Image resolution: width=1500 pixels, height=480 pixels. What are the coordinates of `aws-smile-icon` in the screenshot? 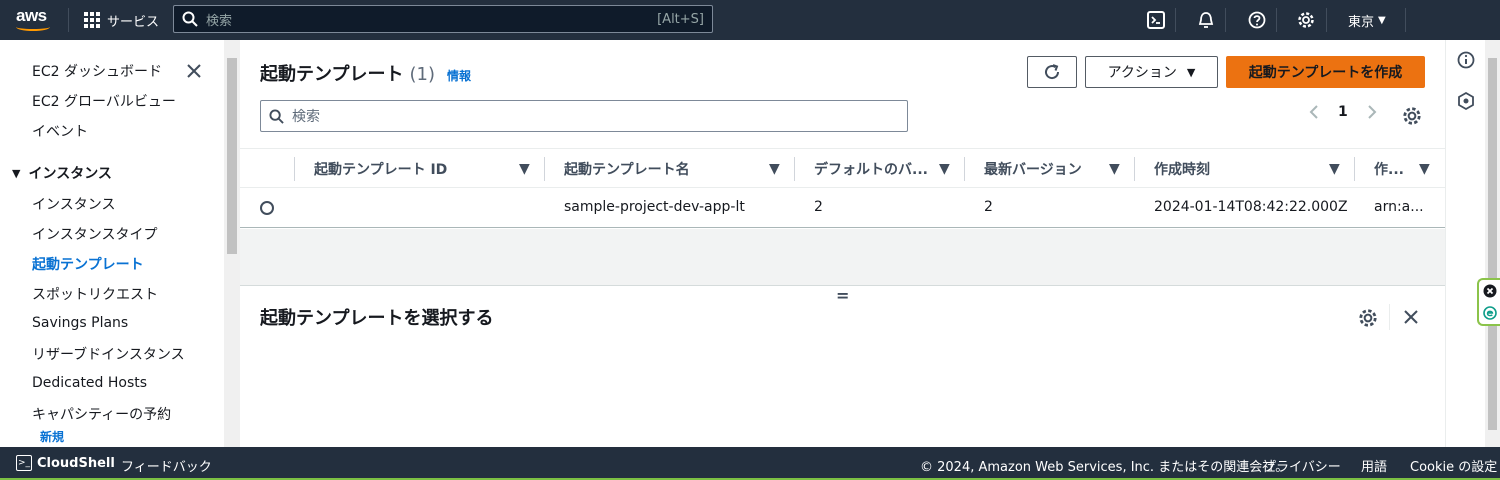 It's located at (33, 27).